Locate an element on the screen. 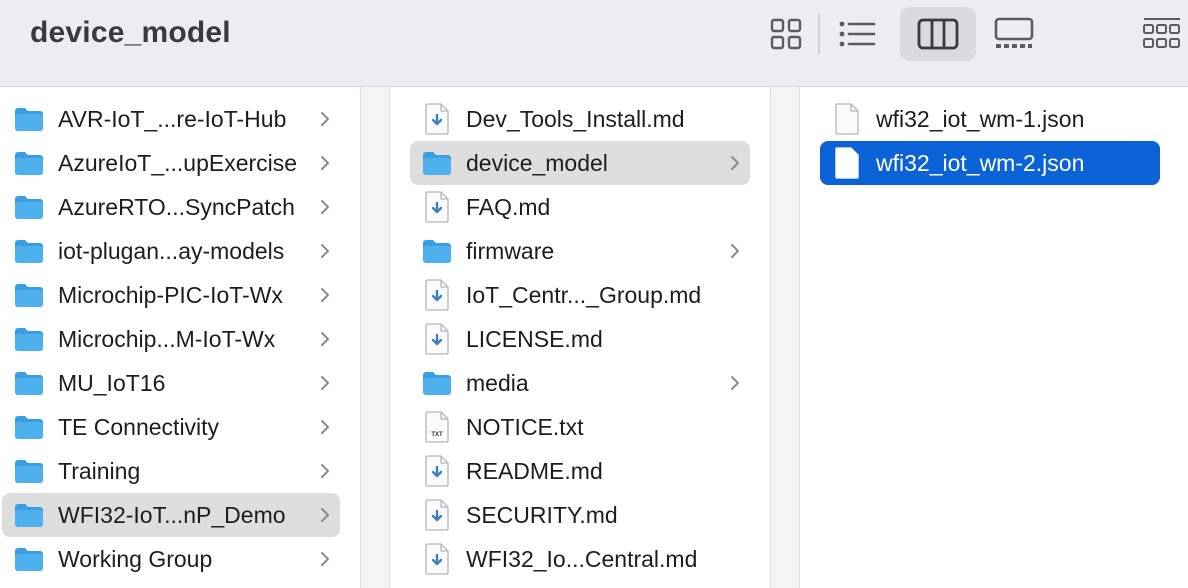  gallery-view-button is located at coordinates (1014, 34).